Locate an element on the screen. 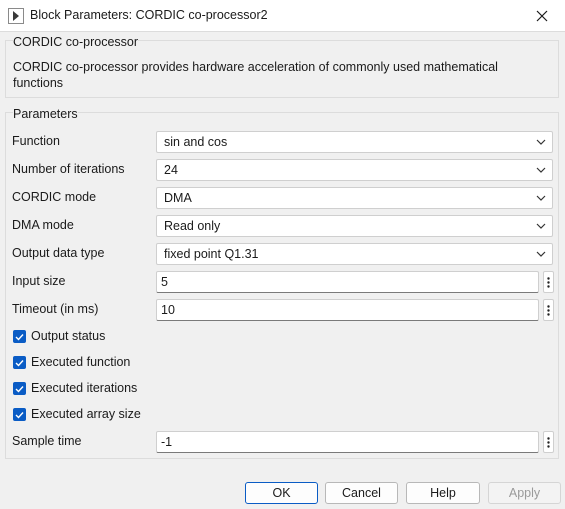  apply-button: Apply is located at coordinates (524, 493).